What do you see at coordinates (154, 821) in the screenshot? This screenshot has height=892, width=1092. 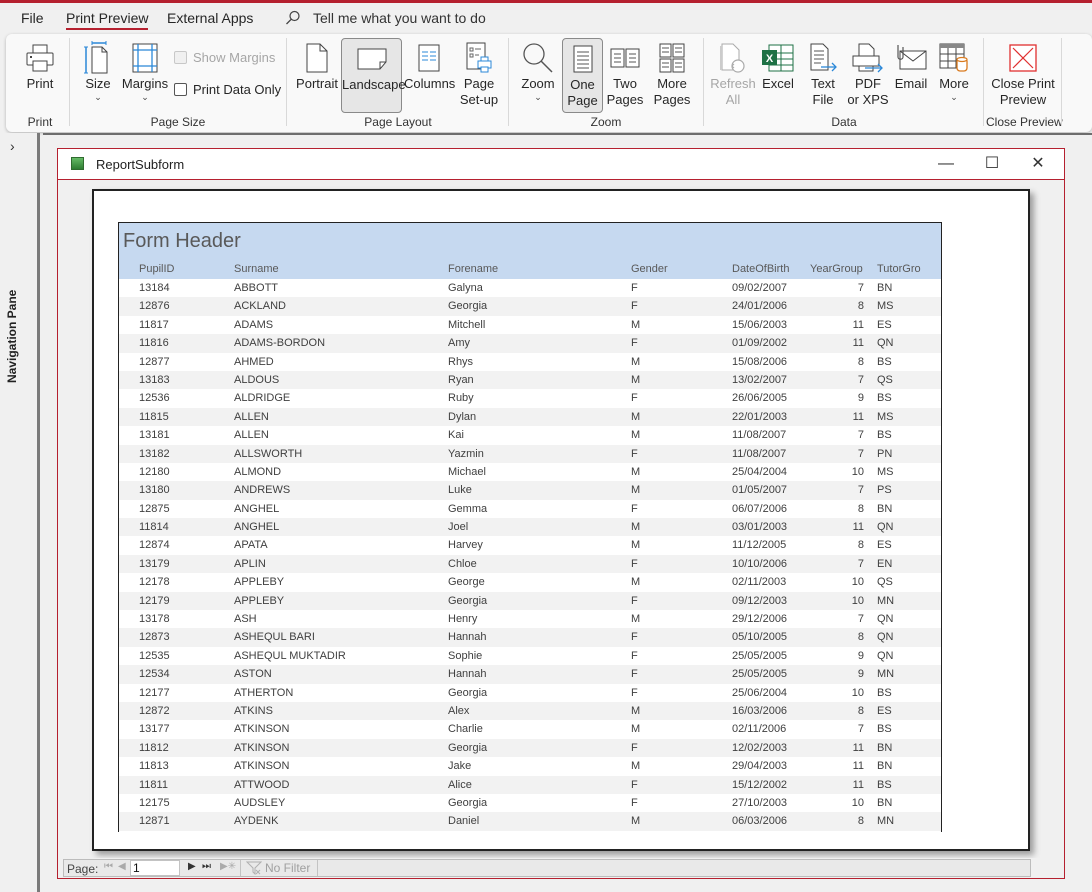 I see `cell-pupil-id: 12871` at bounding box center [154, 821].